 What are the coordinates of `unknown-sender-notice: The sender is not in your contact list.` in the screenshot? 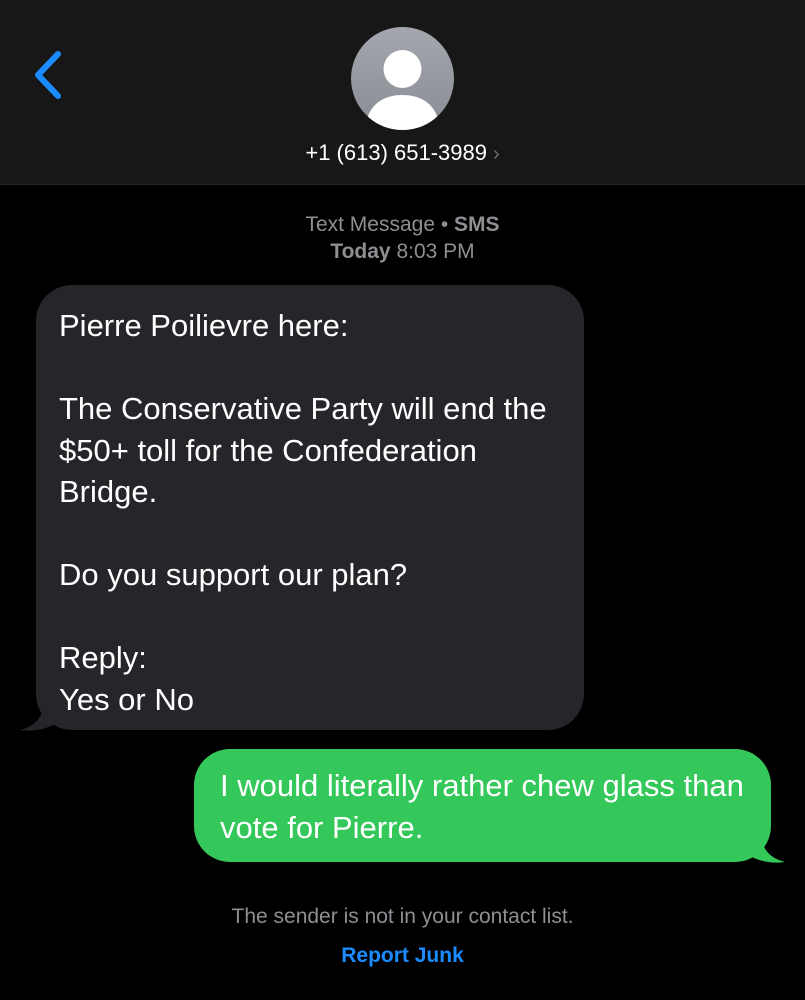 It's located at (402, 916).